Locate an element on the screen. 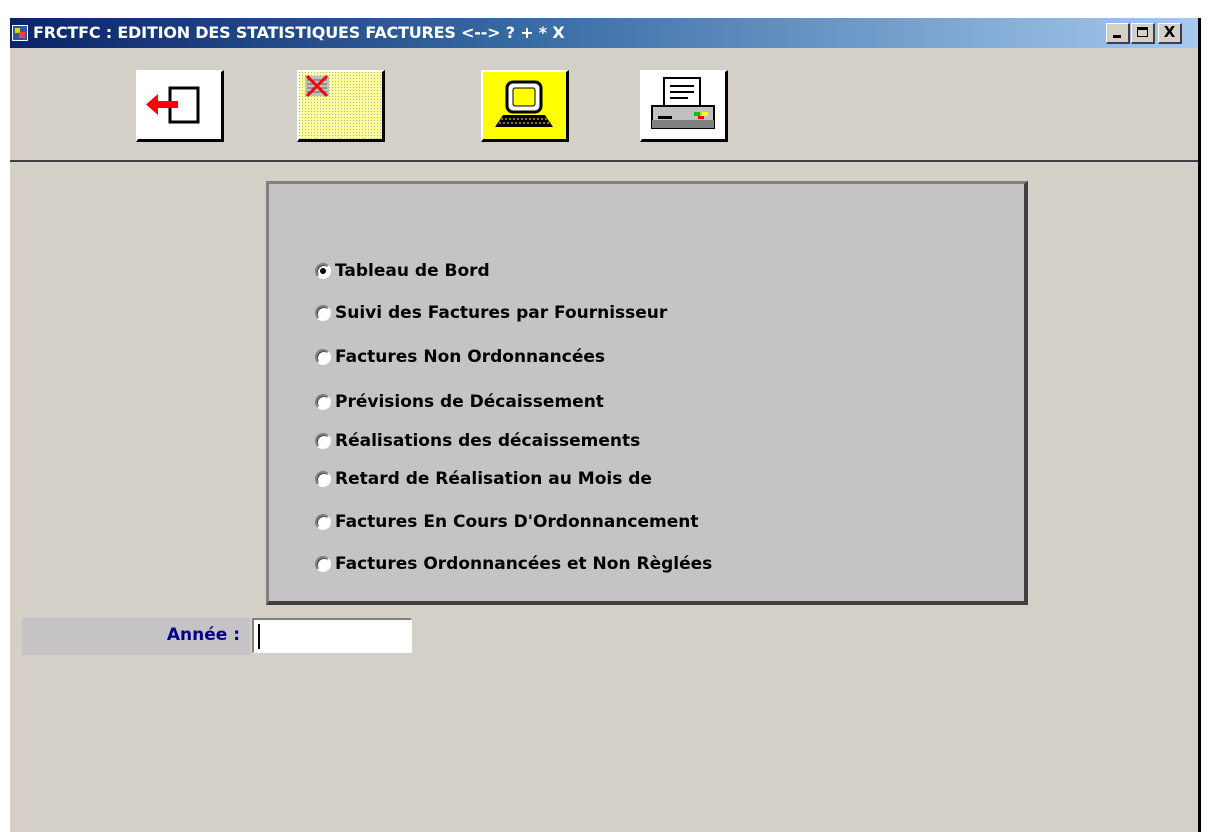  radio-factures-en-cours-ordonnancement: Factures En Cours D'Ordonnancement is located at coordinates (507, 522).